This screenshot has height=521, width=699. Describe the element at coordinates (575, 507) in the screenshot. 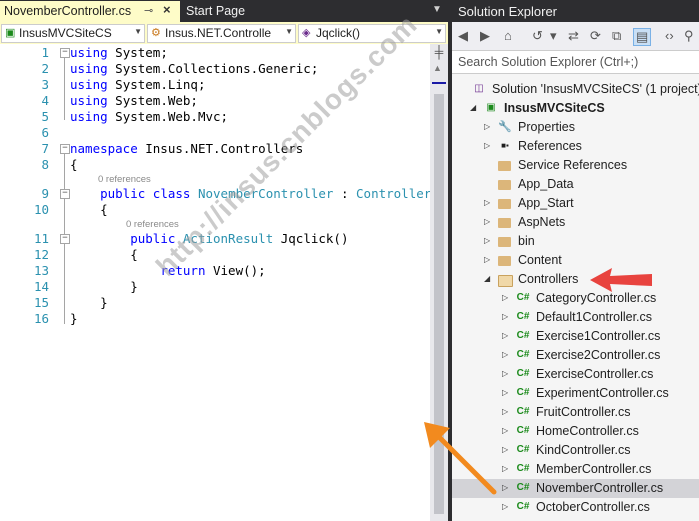

I see `tree-item: ▷ C# OctoberController.cs` at that location.